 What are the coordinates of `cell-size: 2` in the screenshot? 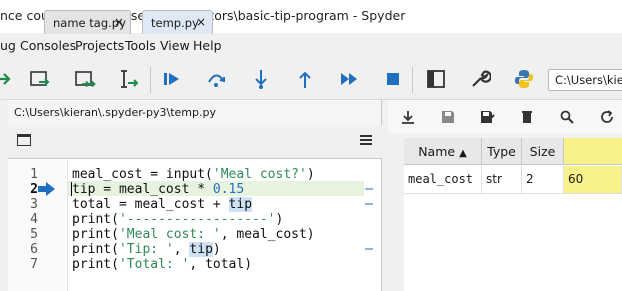 It's located at (543, 180).